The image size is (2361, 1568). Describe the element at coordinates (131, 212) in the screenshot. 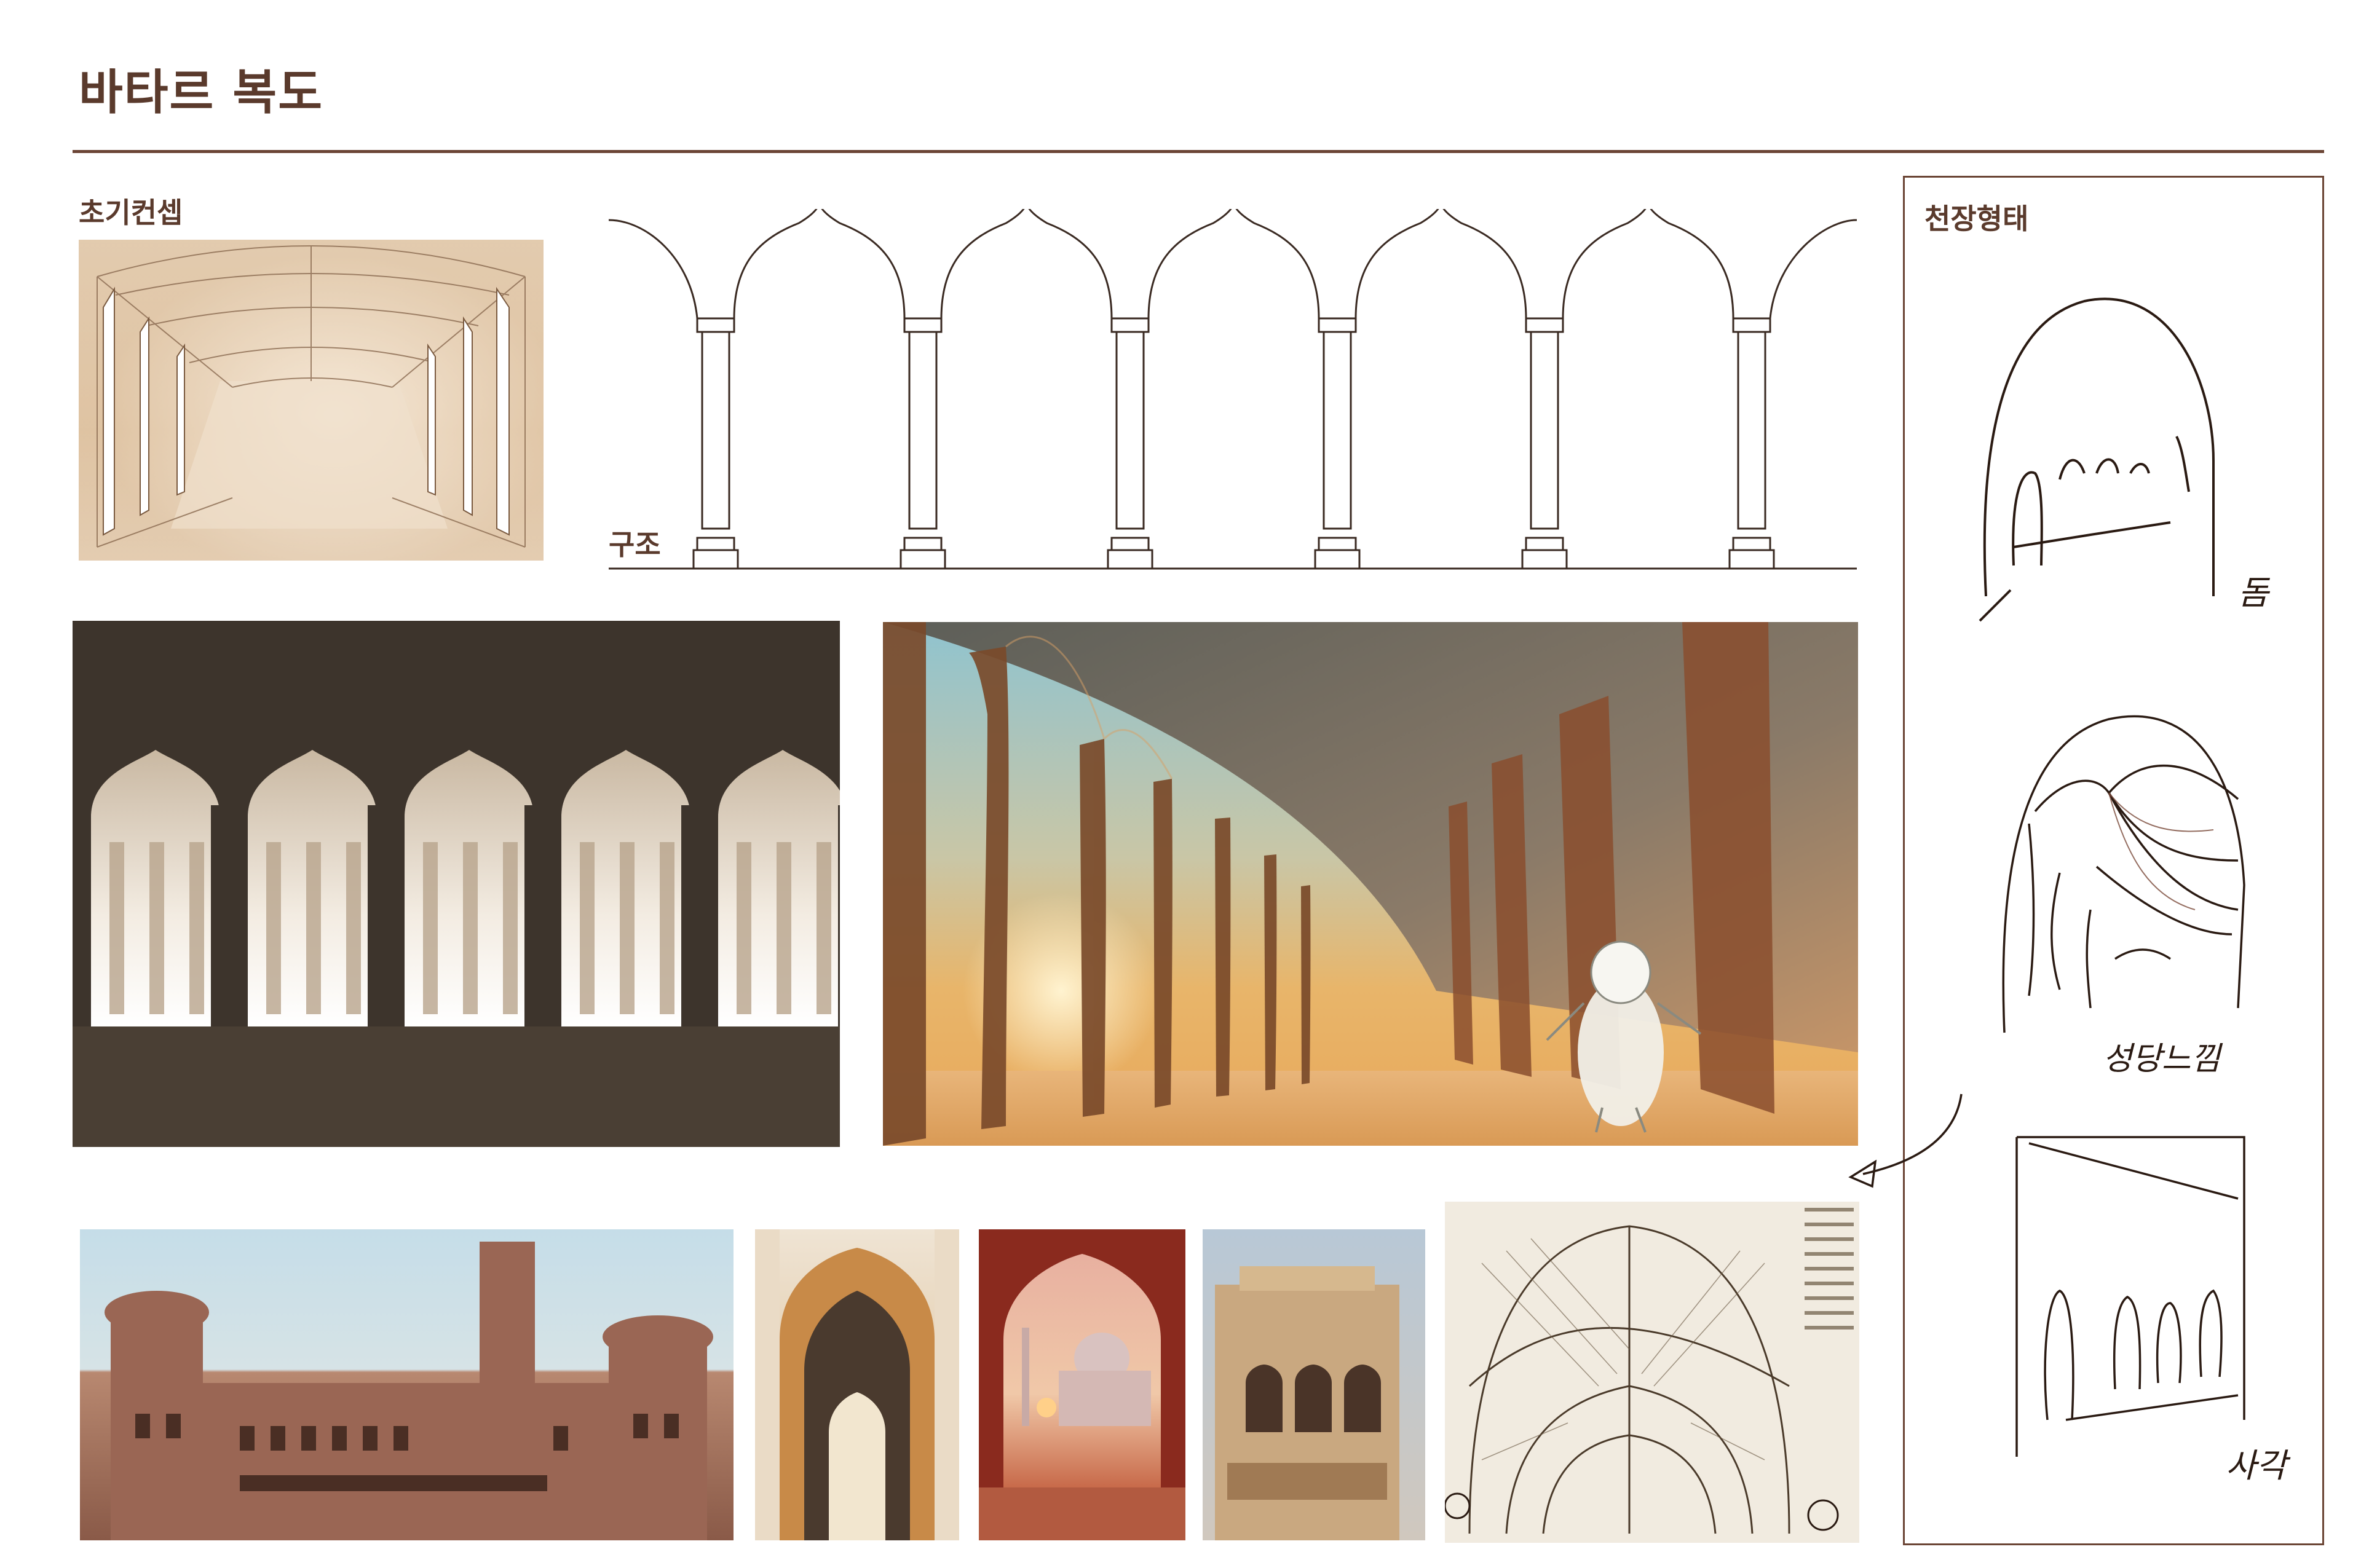

I see `concept-label: 초기컨셉` at that location.